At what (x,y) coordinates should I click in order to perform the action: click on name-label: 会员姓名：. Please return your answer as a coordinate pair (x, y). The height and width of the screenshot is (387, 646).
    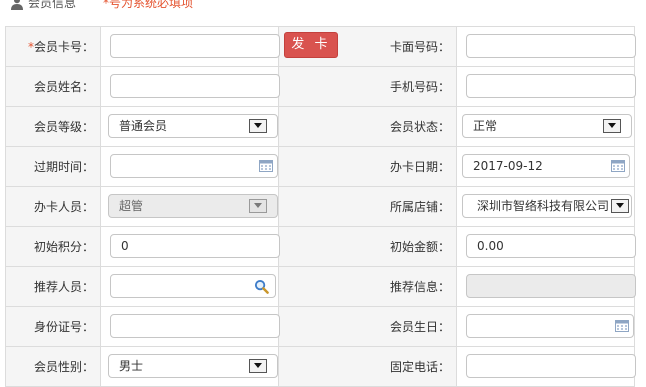
    Looking at the image, I should click on (53, 86).